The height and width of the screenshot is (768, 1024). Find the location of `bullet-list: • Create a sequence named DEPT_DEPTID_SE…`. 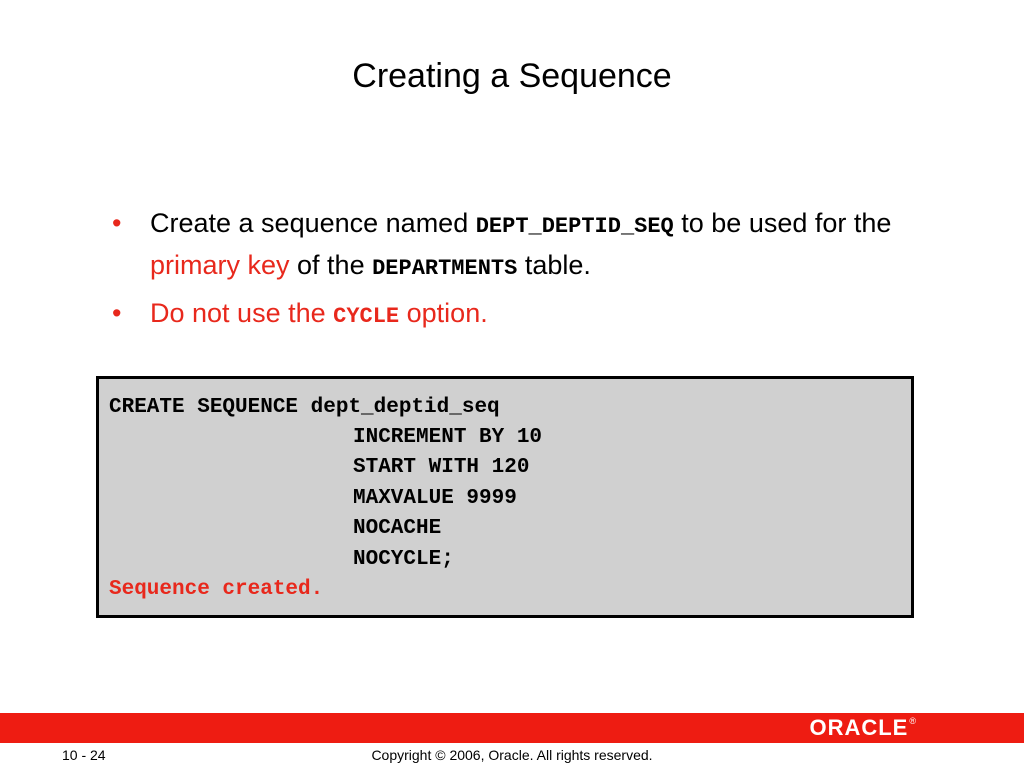

bullet-list: • Create a sequence named DEPT_DEPTID_SE… is located at coordinates (522, 273).